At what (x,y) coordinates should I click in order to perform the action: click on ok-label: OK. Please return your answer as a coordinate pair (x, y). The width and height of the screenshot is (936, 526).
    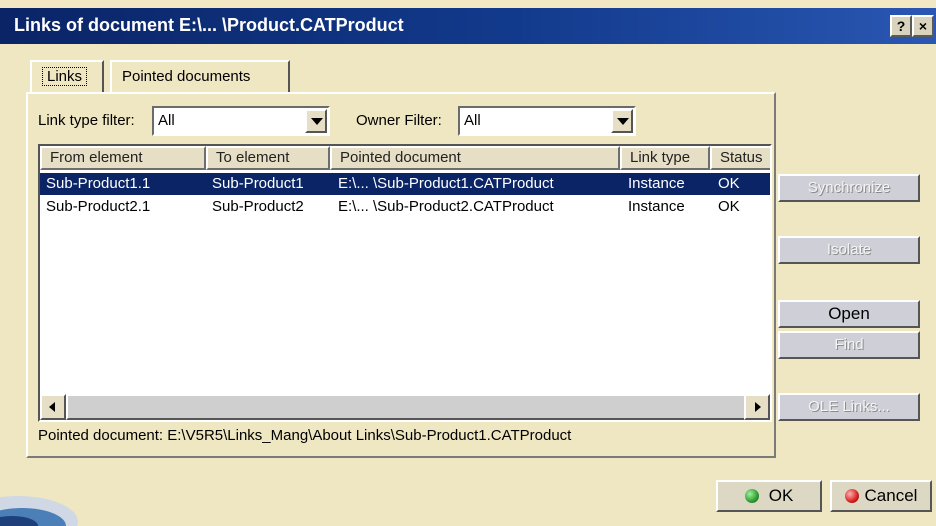
    Looking at the image, I should click on (781, 495).